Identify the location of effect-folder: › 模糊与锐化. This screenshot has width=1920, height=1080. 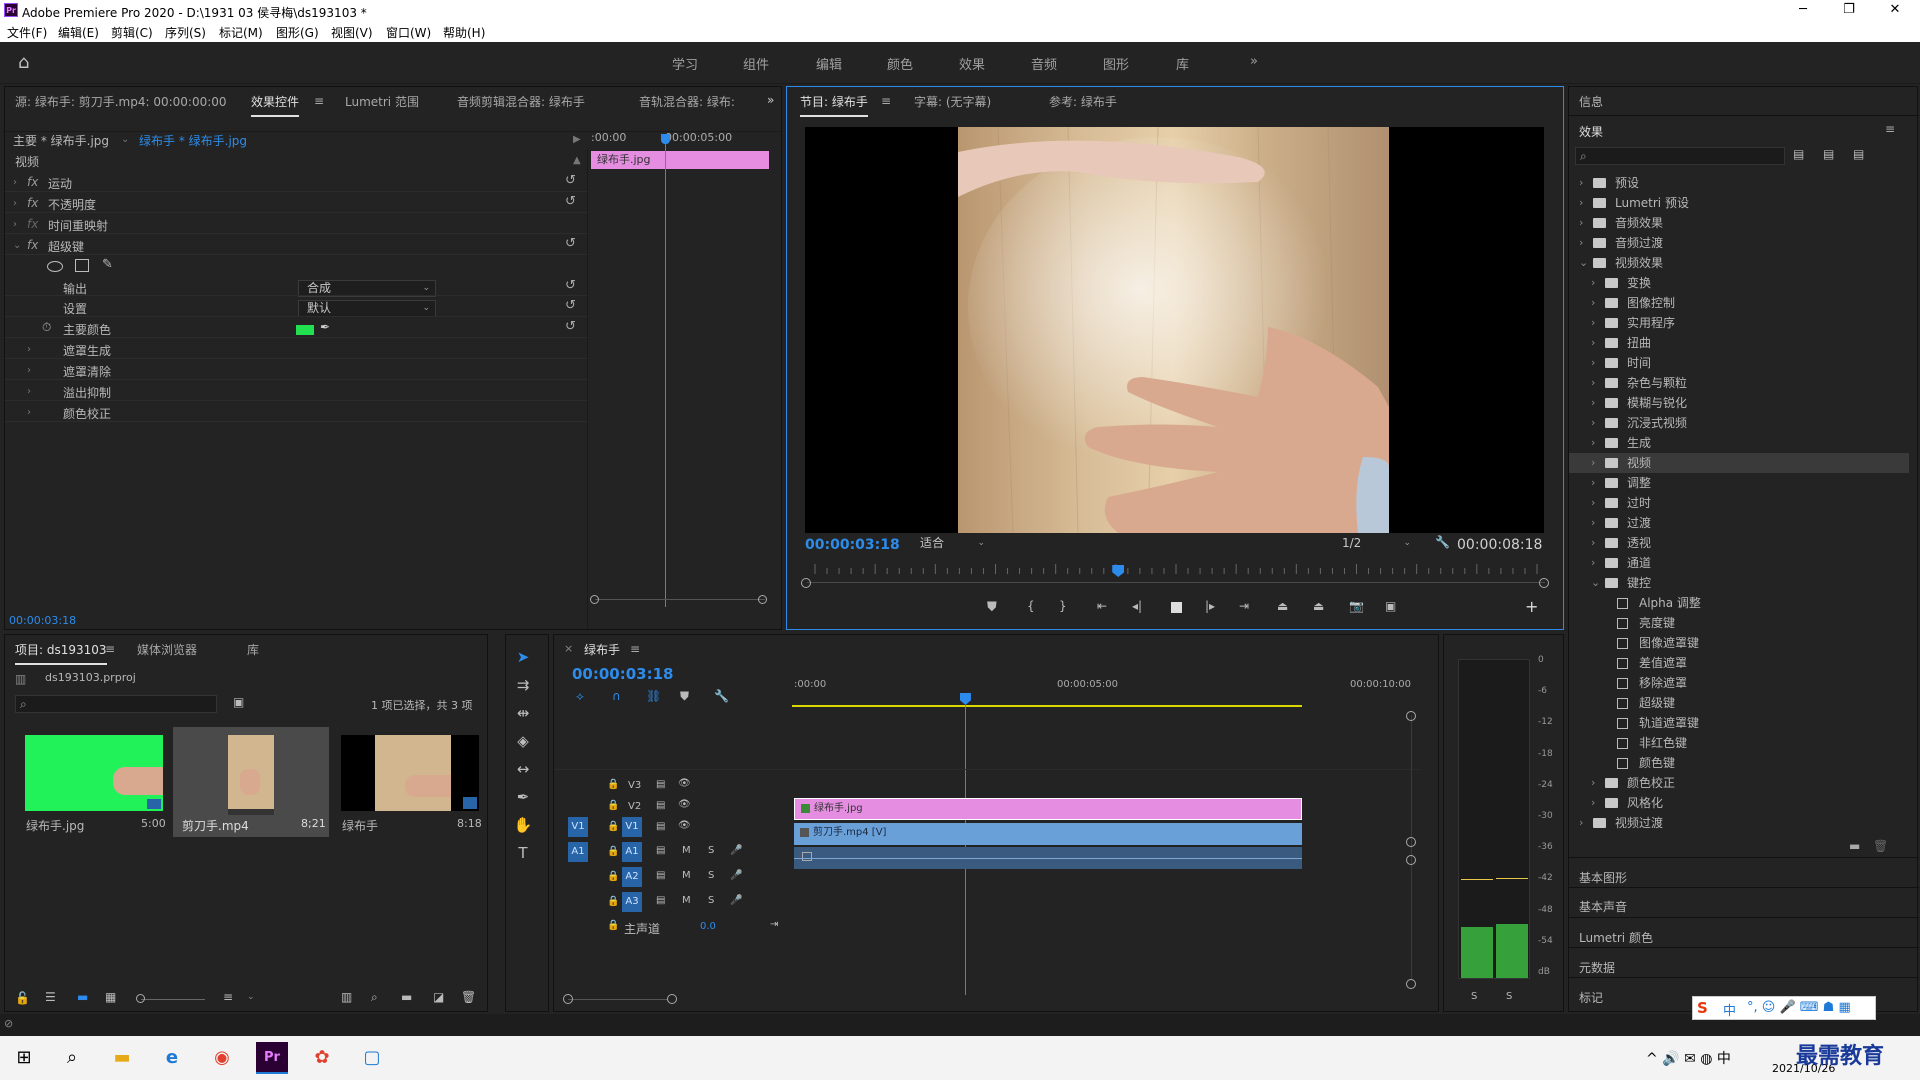
(1739, 403).